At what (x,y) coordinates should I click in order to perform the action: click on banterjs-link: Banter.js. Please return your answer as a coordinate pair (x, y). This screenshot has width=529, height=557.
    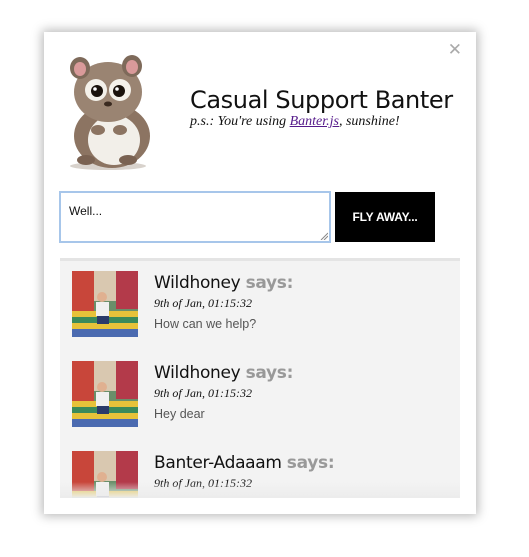
    Looking at the image, I should click on (314, 121).